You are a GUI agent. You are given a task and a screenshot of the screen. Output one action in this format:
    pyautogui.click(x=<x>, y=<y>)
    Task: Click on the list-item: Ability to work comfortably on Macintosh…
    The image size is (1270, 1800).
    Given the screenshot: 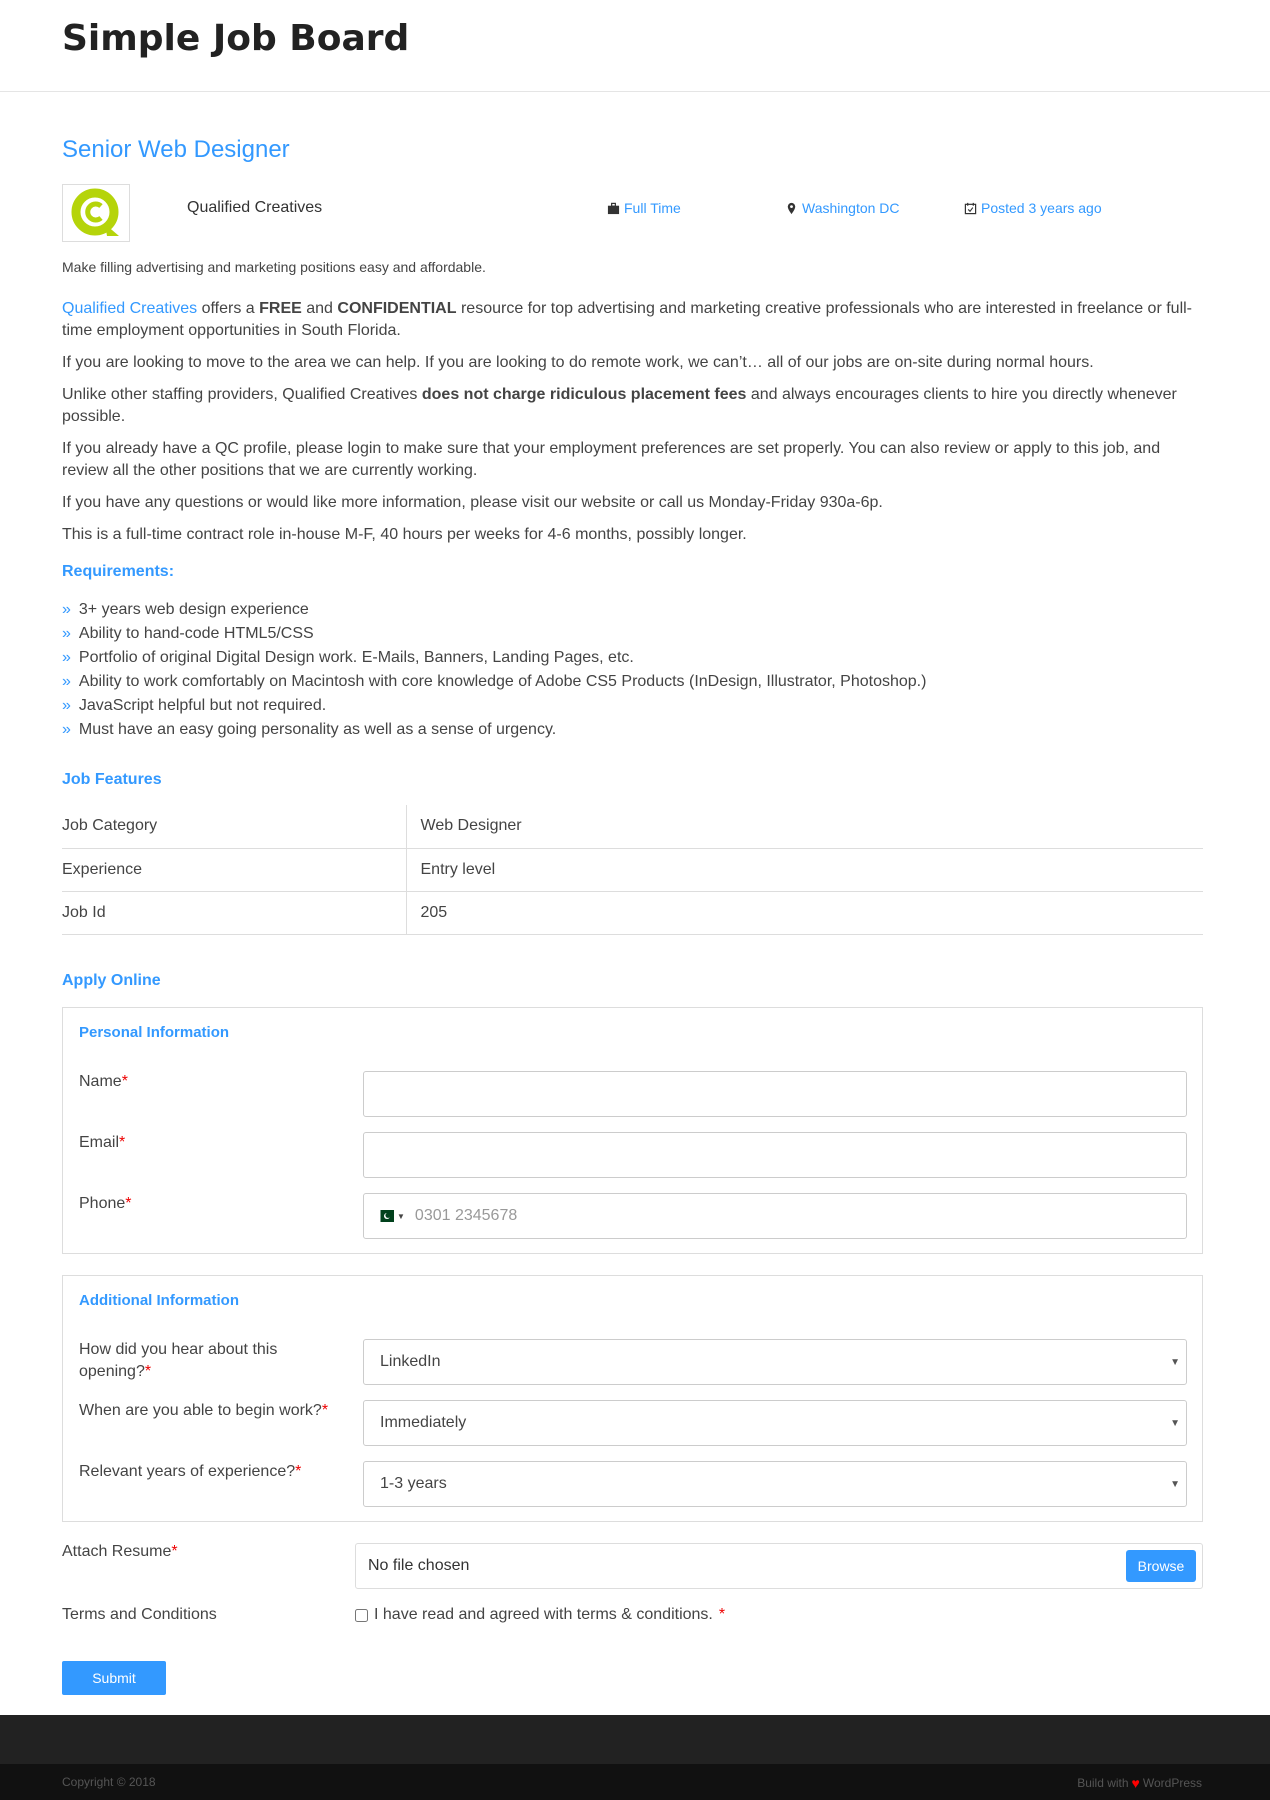 What is the action you would take?
    pyautogui.click(x=494, y=682)
    